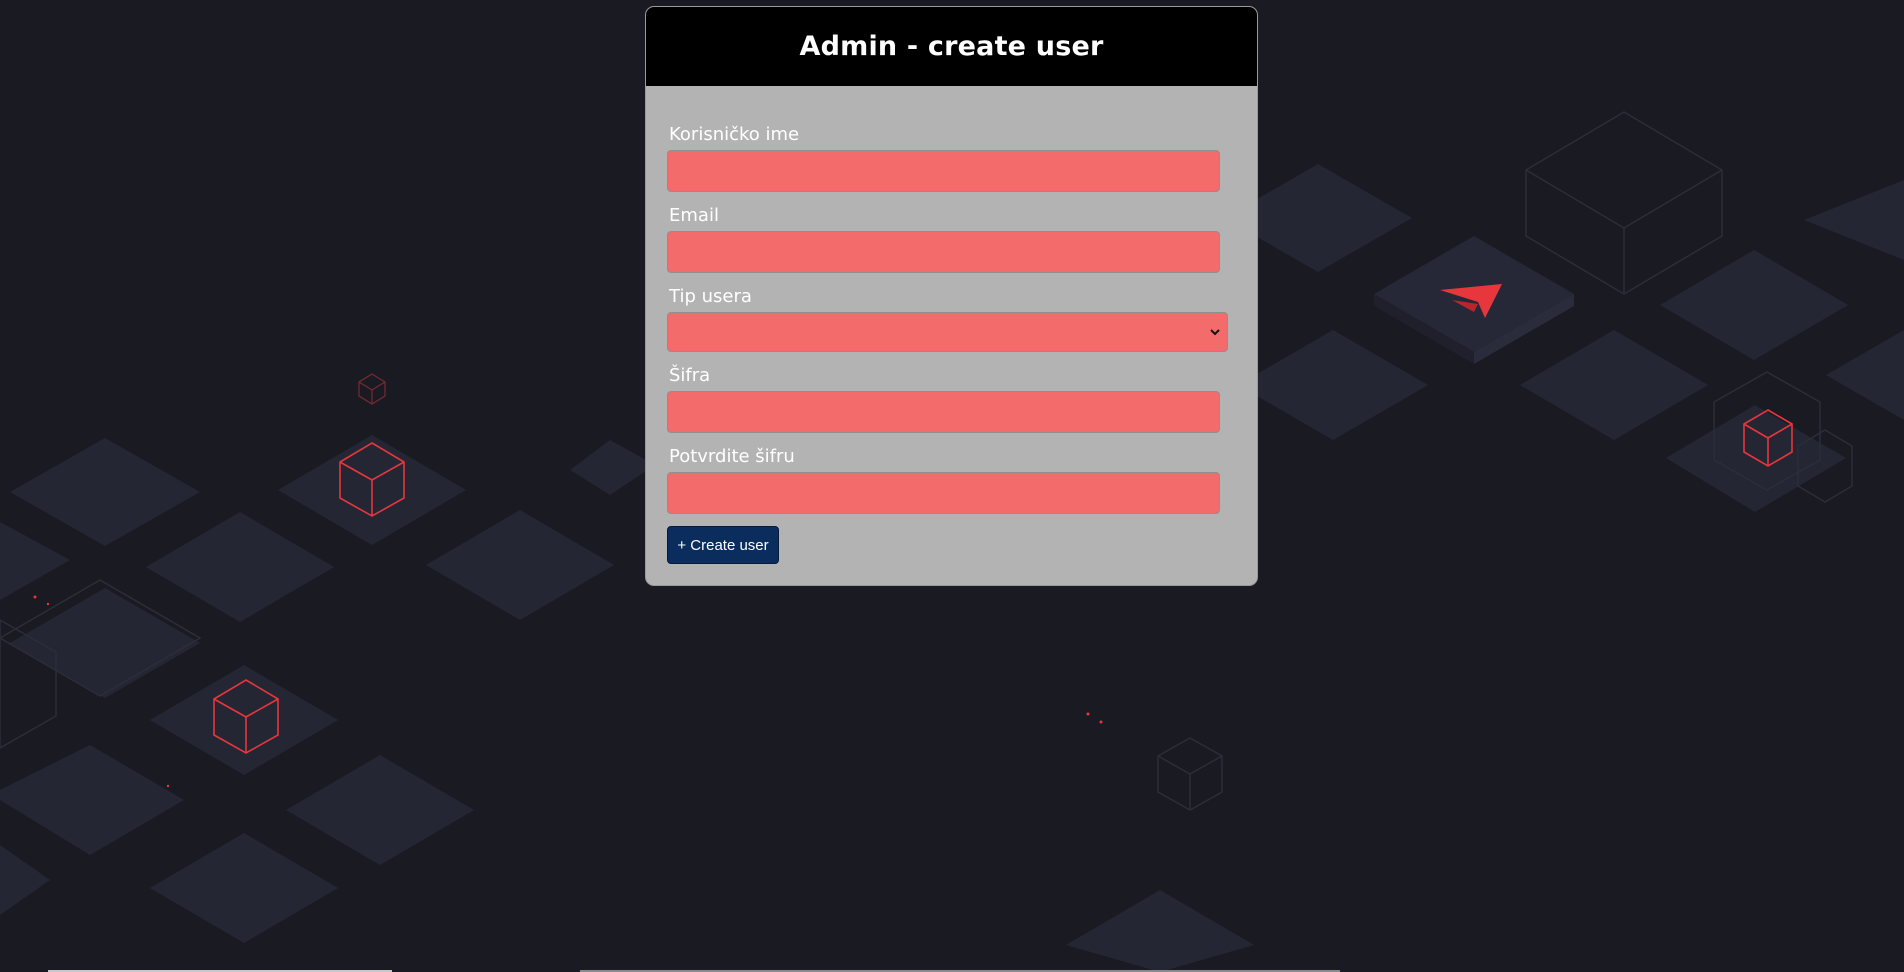  What do you see at coordinates (694, 215) in the screenshot?
I see `email-label: Email` at bounding box center [694, 215].